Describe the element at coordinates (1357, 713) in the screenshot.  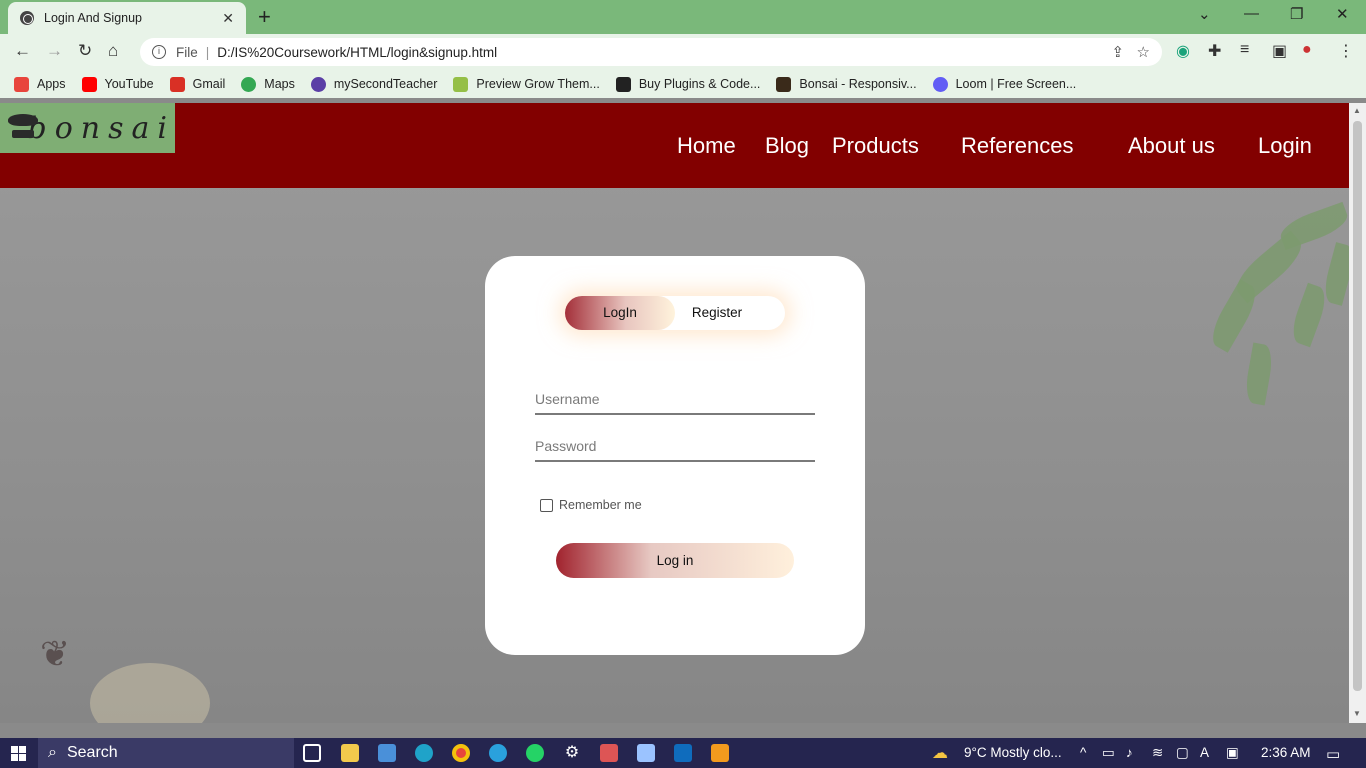
I see `scroll-down-icon: ▼` at that location.